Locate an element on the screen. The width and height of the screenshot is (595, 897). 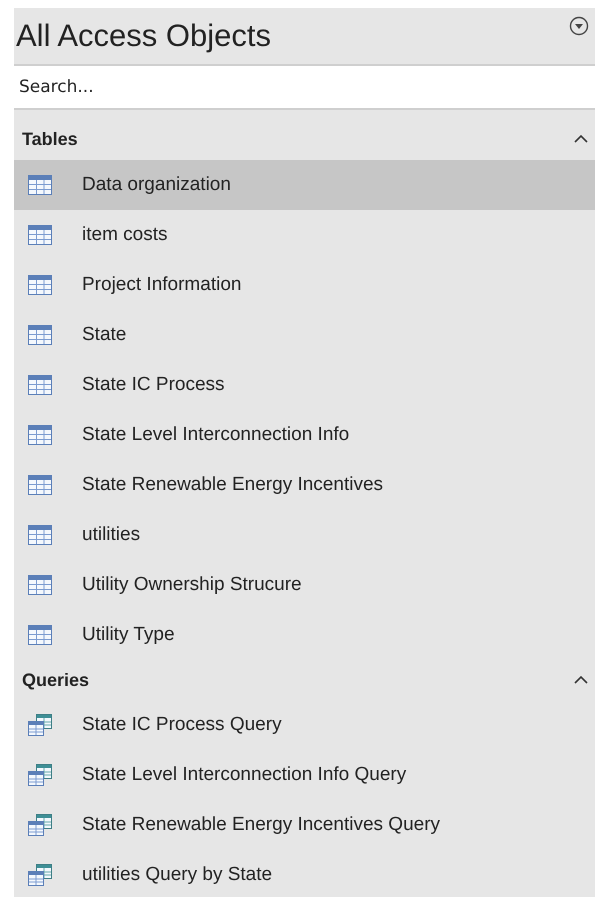
nav-item: State Level Interconnection Info Query is located at coordinates (304, 775).